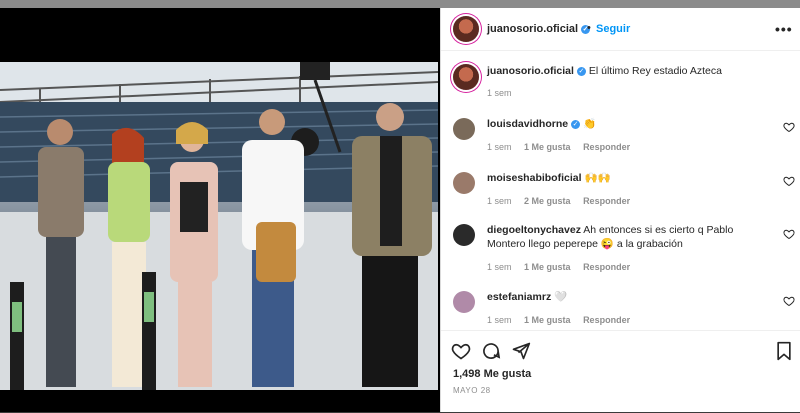 The width and height of the screenshot is (800, 413). Describe the element at coordinates (492, 374) in the screenshot. I see `likes-count: 1,498 Me gusta` at that location.